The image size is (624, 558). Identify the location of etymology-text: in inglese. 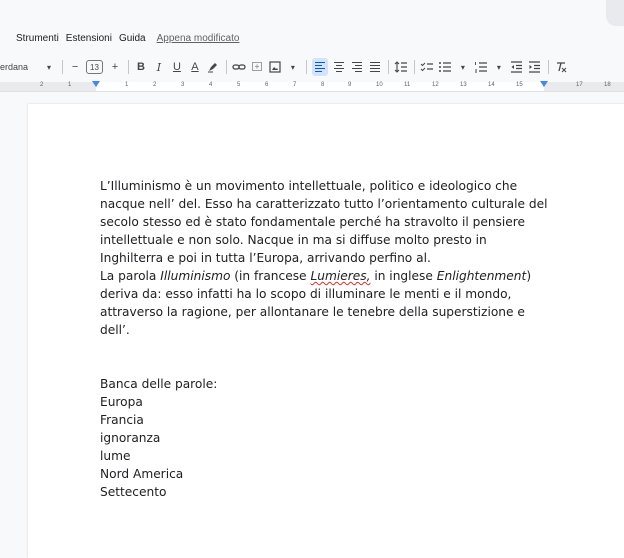
(403, 276).